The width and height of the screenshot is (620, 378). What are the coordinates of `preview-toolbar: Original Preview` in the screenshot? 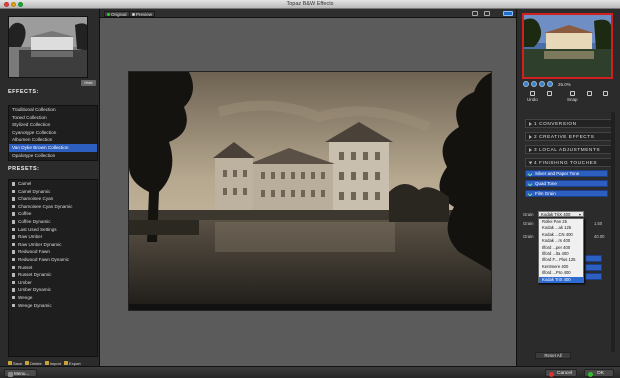 It's located at (308, 13).